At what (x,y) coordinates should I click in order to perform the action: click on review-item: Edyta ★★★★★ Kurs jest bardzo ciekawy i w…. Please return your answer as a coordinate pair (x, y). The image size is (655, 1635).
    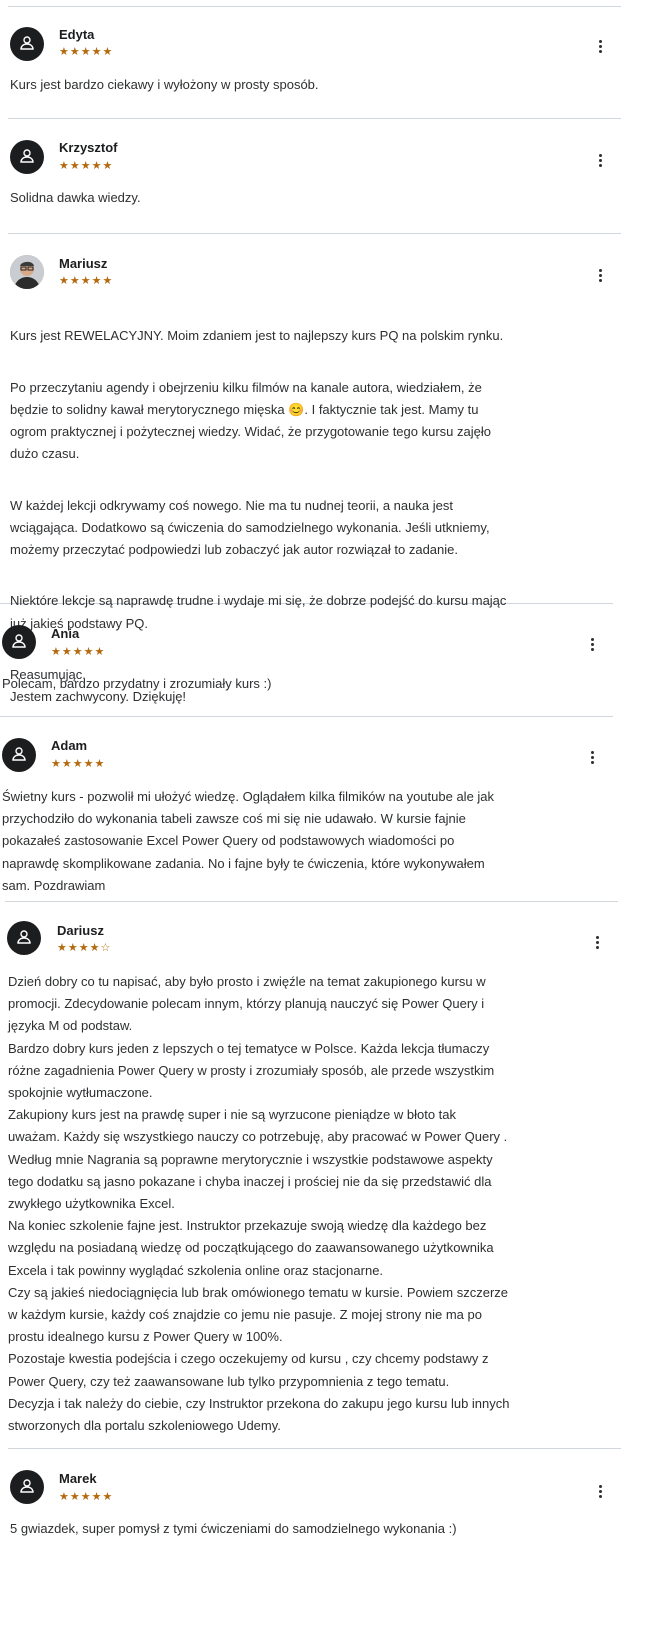
    Looking at the image, I should click on (327, 59).